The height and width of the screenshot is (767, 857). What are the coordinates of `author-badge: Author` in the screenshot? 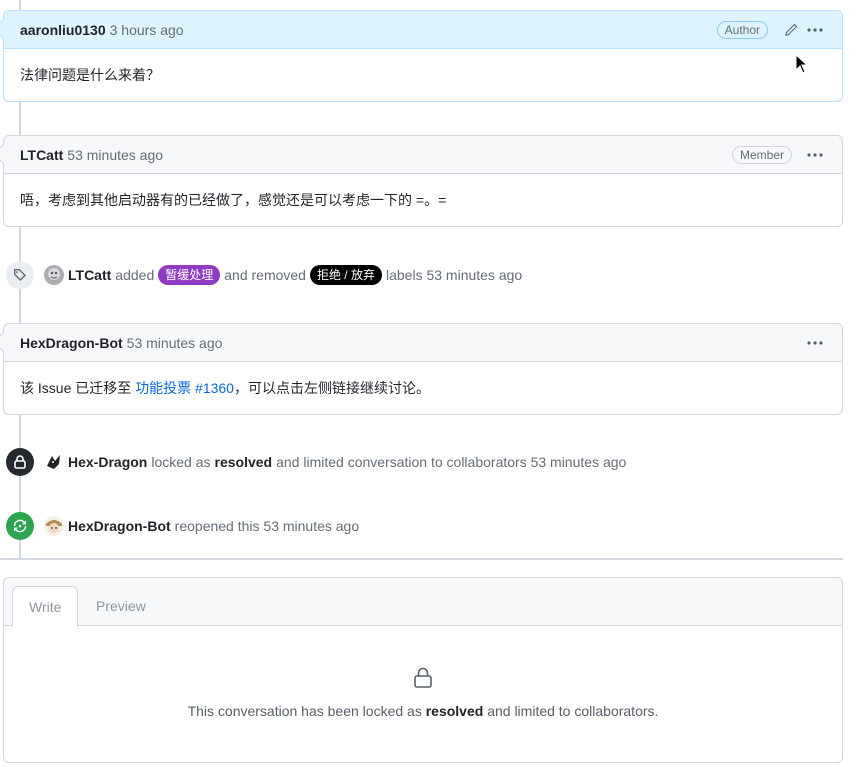 It's located at (742, 29).